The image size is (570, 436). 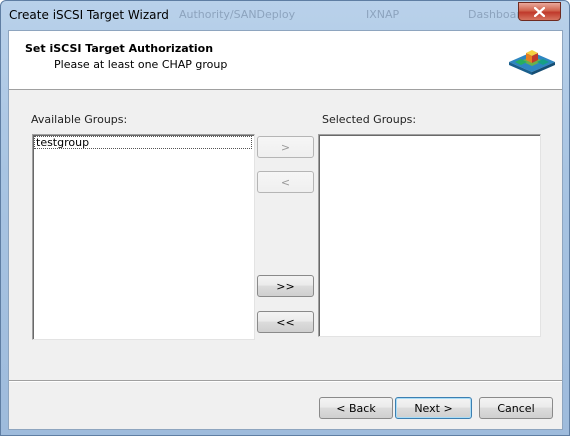 What do you see at coordinates (516, 408) in the screenshot?
I see `cancel-button: Cancel` at bounding box center [516, 408].